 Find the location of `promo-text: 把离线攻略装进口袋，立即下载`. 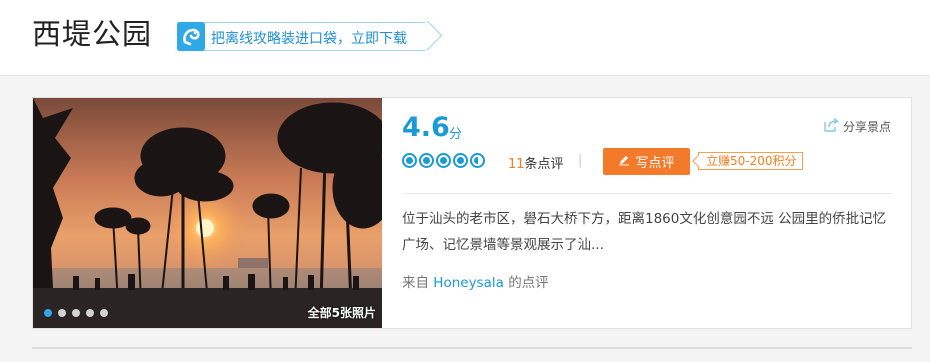

promo-text: 把离线攻略装进口袋，立即下载 is located at coordinates (309, 39).